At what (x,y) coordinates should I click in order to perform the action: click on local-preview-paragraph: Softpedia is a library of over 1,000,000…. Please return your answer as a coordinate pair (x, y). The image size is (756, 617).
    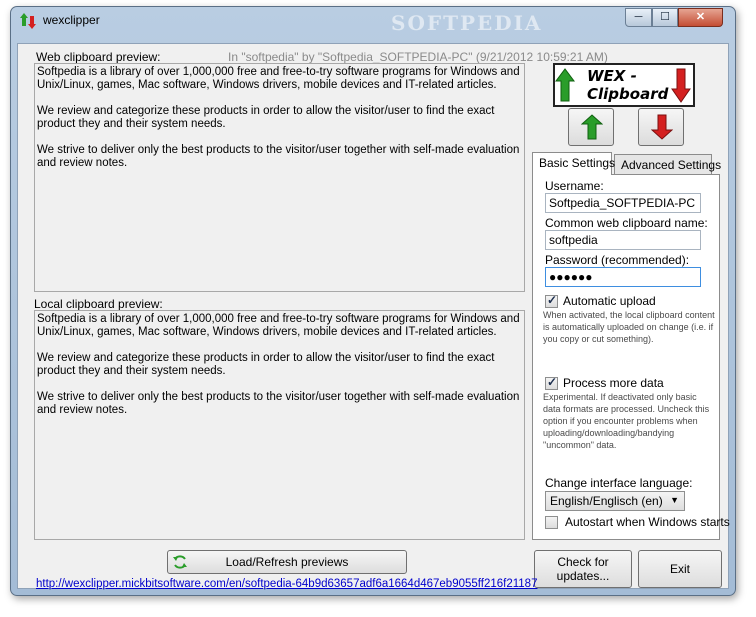
    Looking at the image, I should click on (278, 325).